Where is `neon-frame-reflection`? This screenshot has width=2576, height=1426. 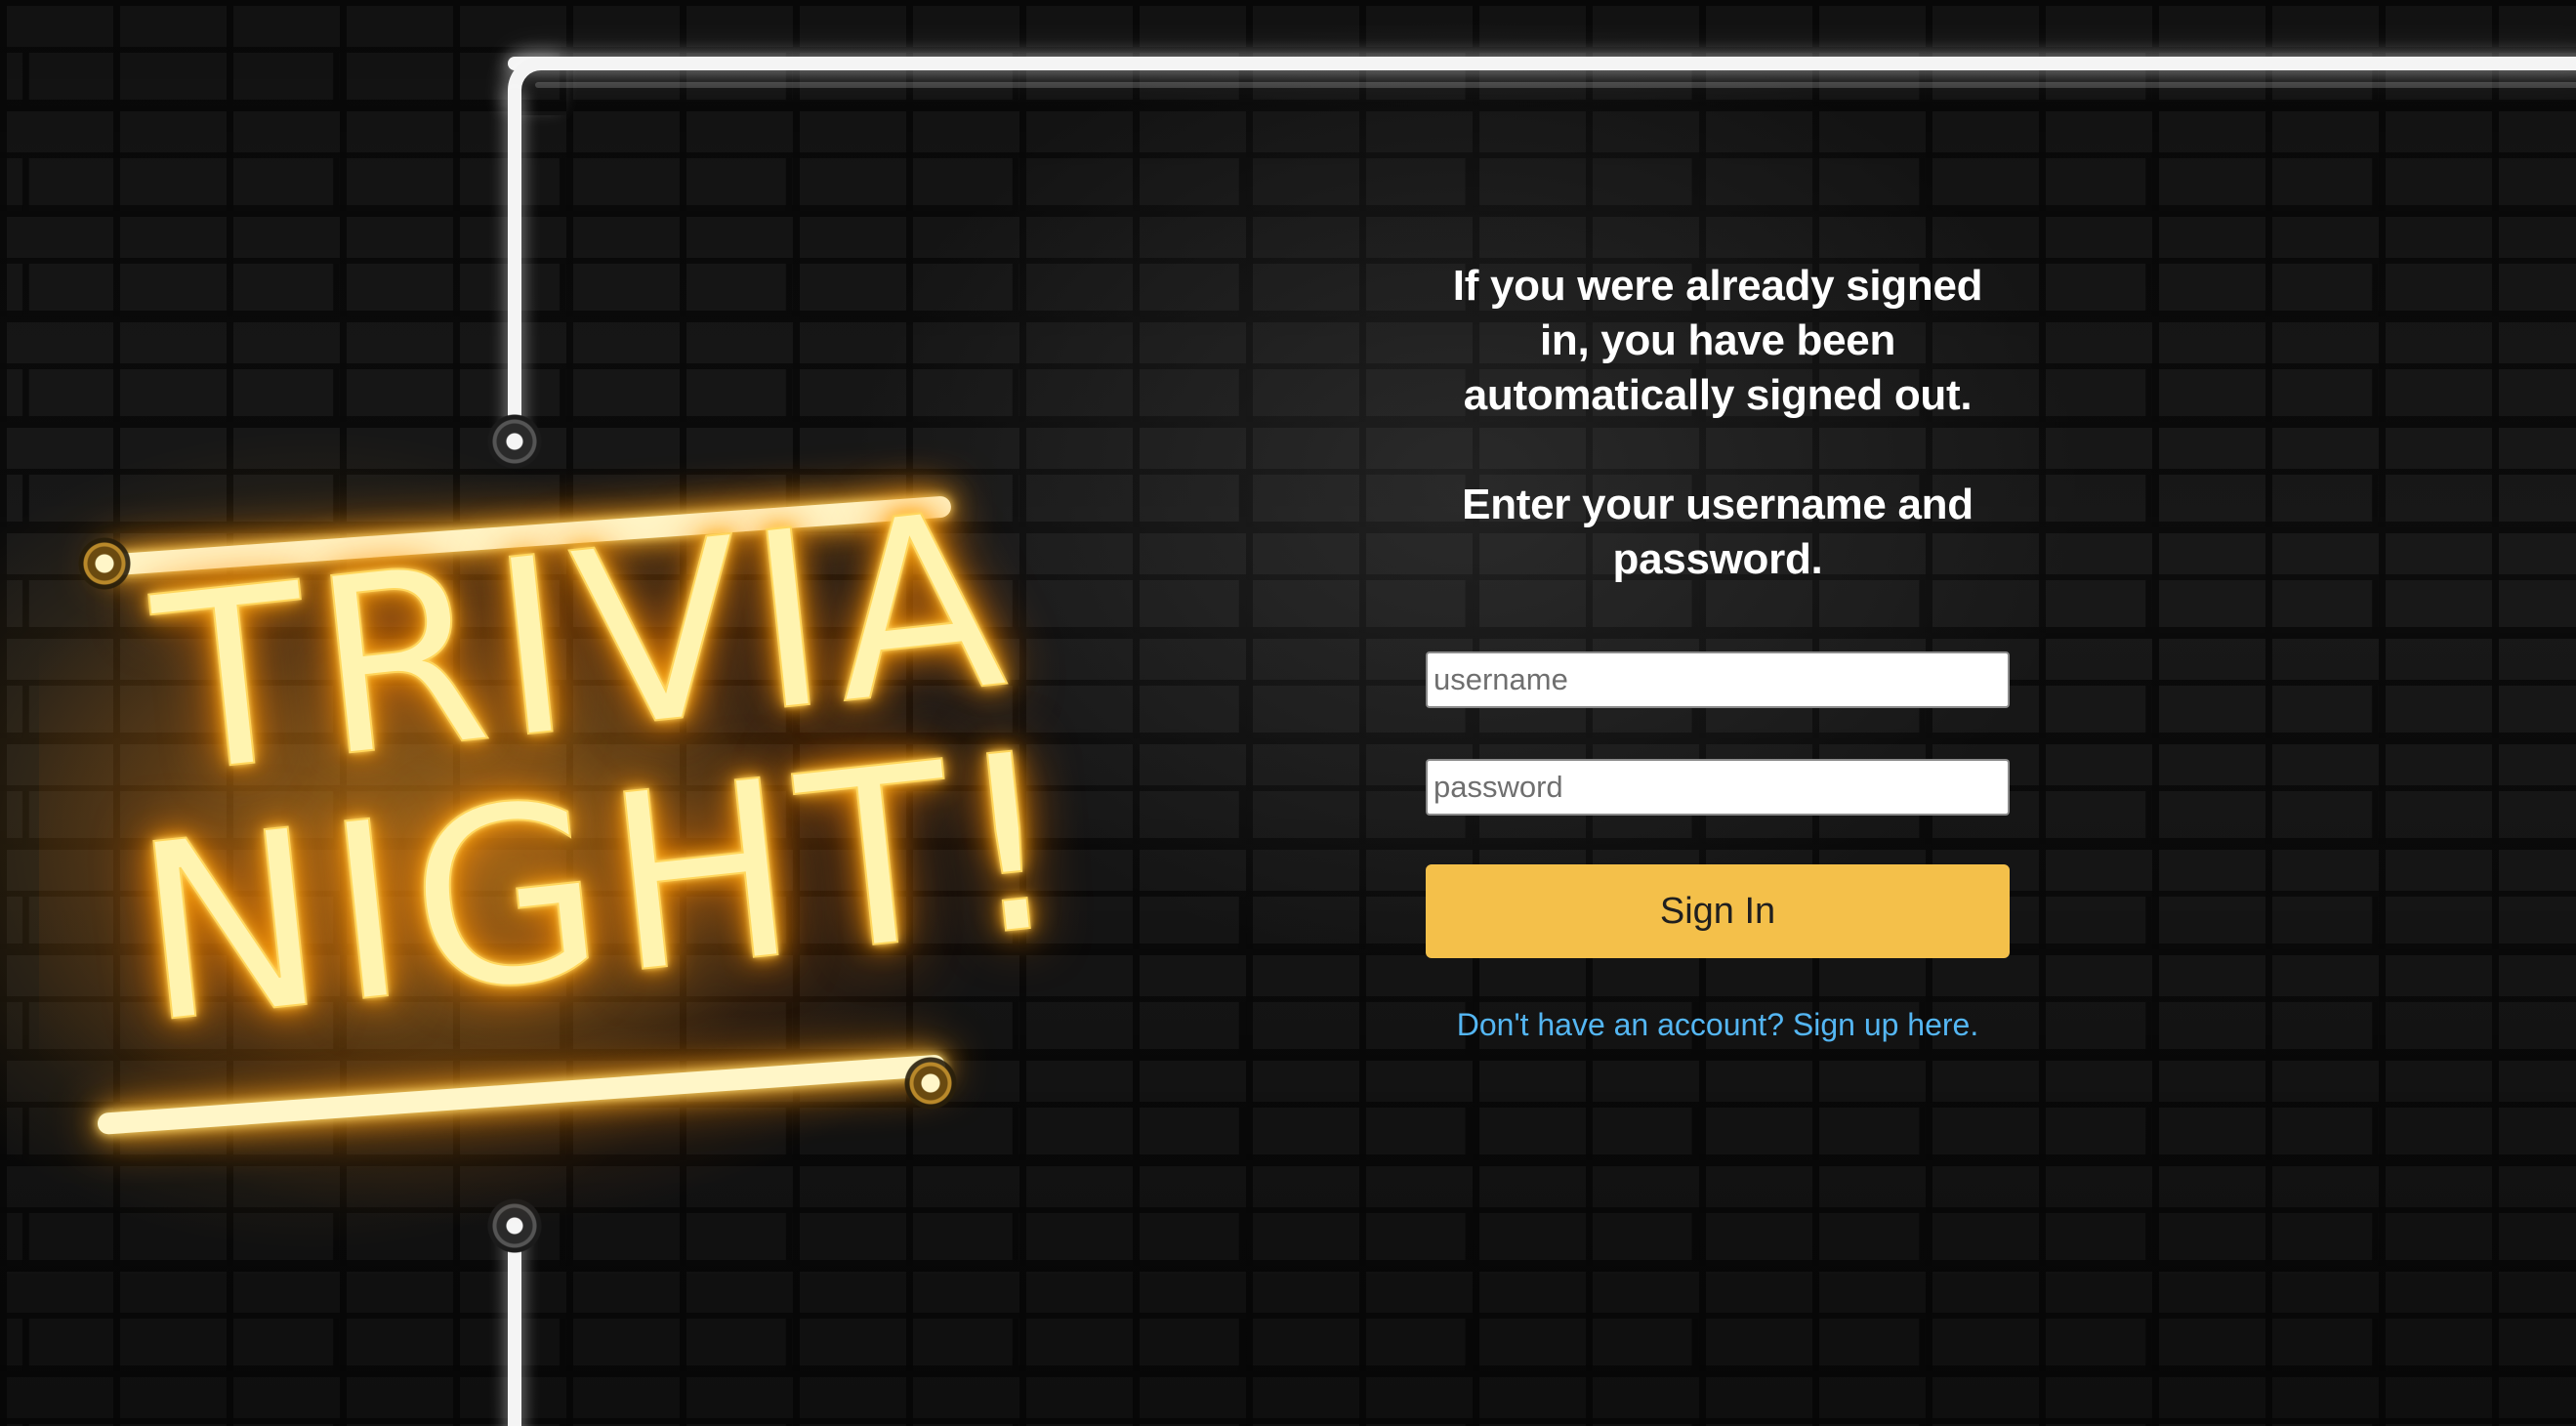 neon-frame-reflection is located at coordinates (1555, 85).